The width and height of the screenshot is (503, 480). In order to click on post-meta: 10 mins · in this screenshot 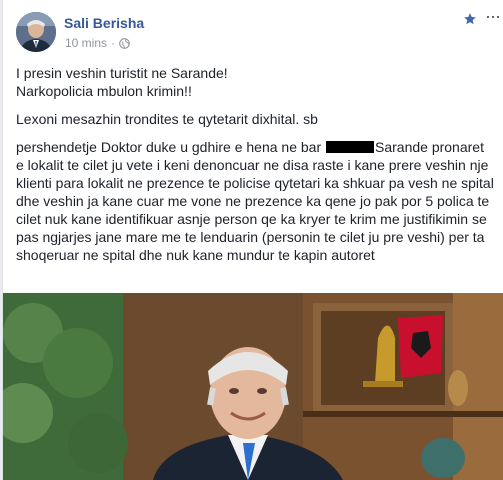, I will do `click(97, 44)`.